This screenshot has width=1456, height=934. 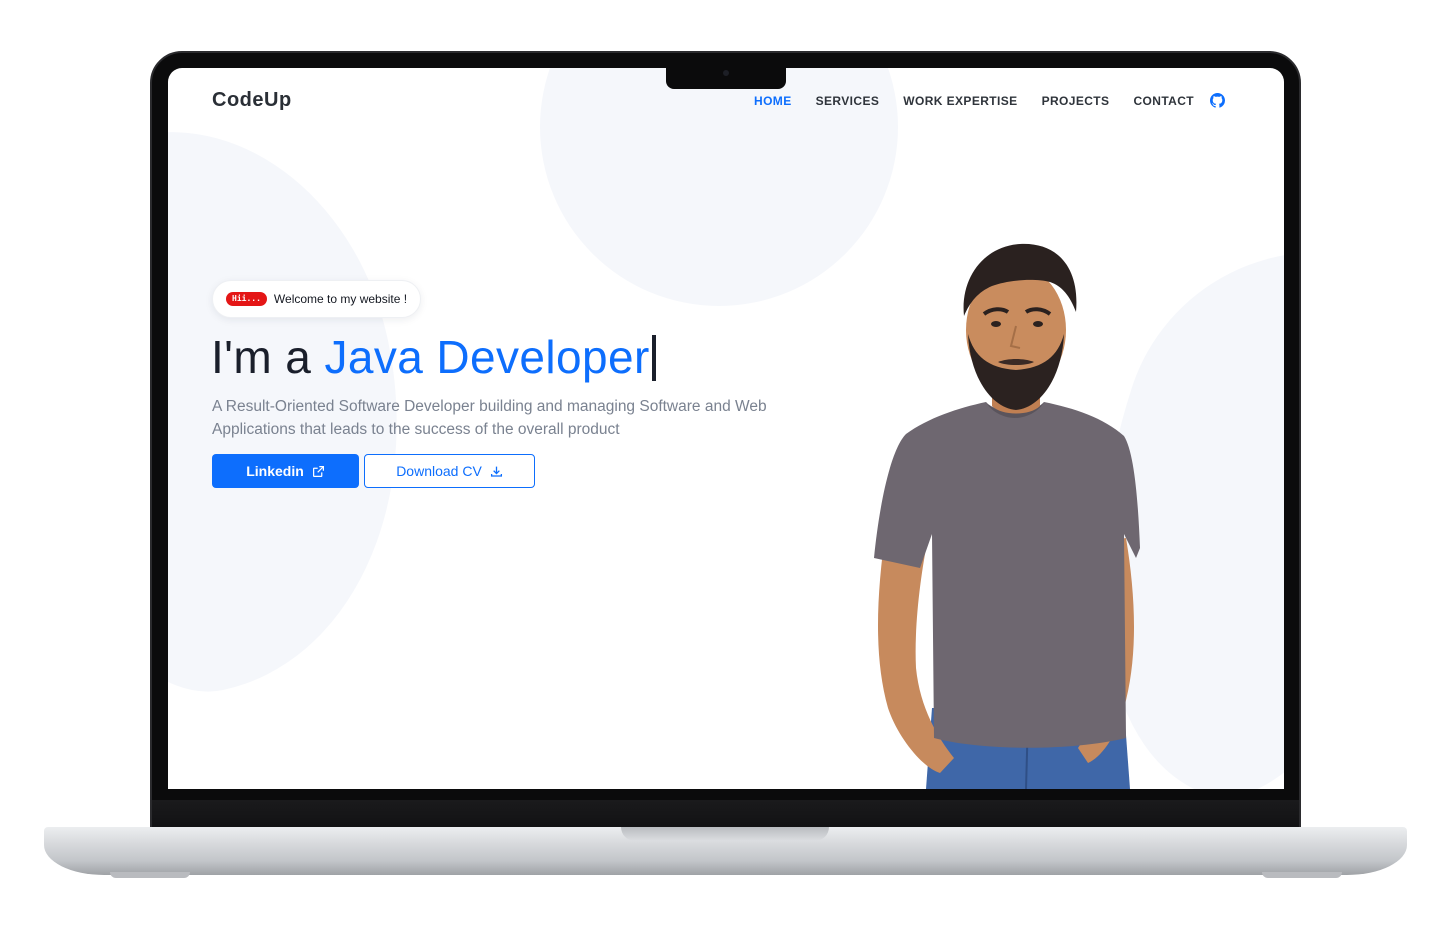 What do you see at coordinates (268, 357) in the screenshot?
I see `headline-prefix: I'm a` at bounding box center [268, 357].